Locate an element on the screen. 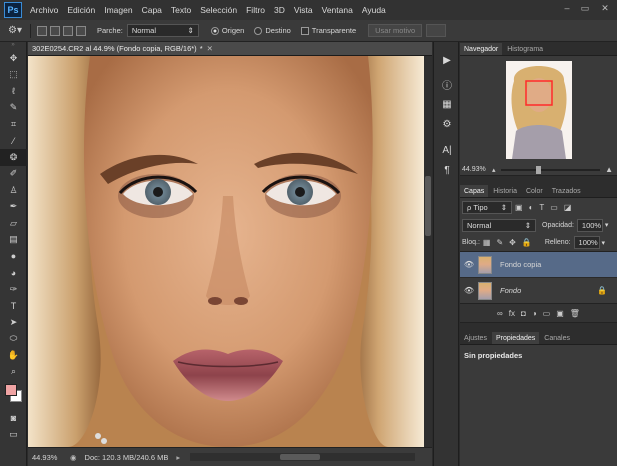  menu-ayuda: Ayuda is located at coordinates (374, 10).